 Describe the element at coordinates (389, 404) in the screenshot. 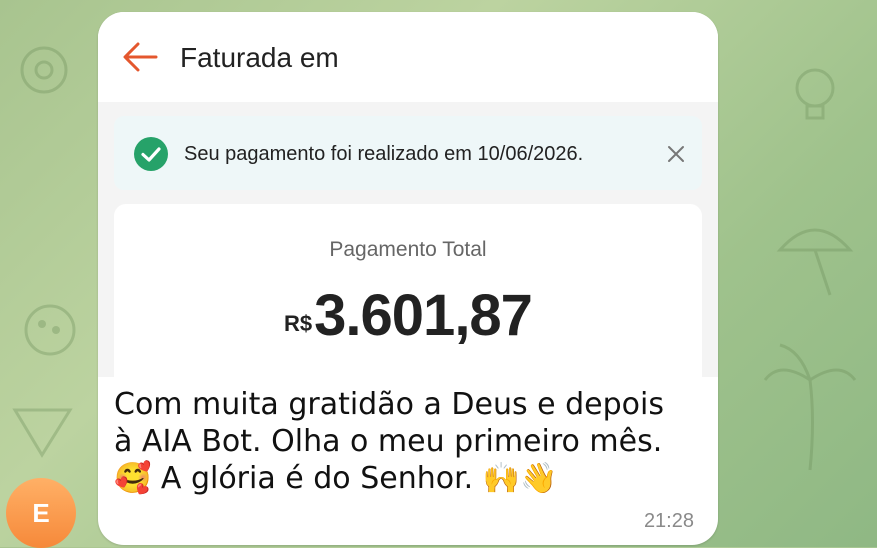

I see `message-line: Com muita gratidão a Deus e depois` at that location.